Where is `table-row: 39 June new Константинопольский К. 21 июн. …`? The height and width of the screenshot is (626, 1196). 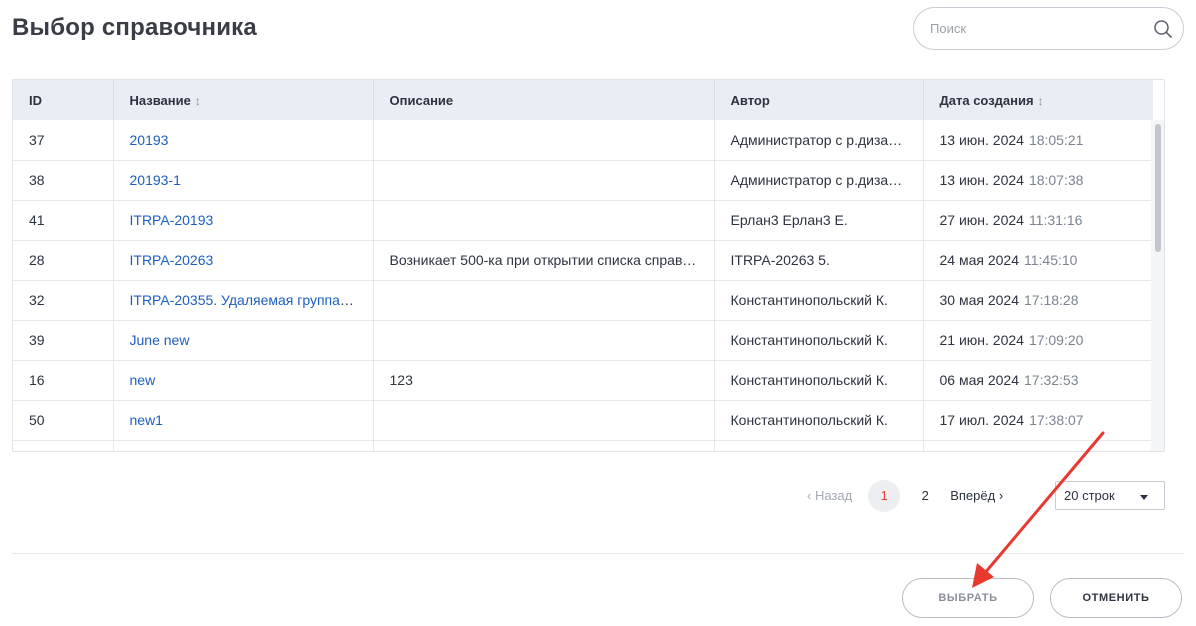
table-row: 39 June new Константинопольский К. 21 июн. … is located at coordinates (583, 340).